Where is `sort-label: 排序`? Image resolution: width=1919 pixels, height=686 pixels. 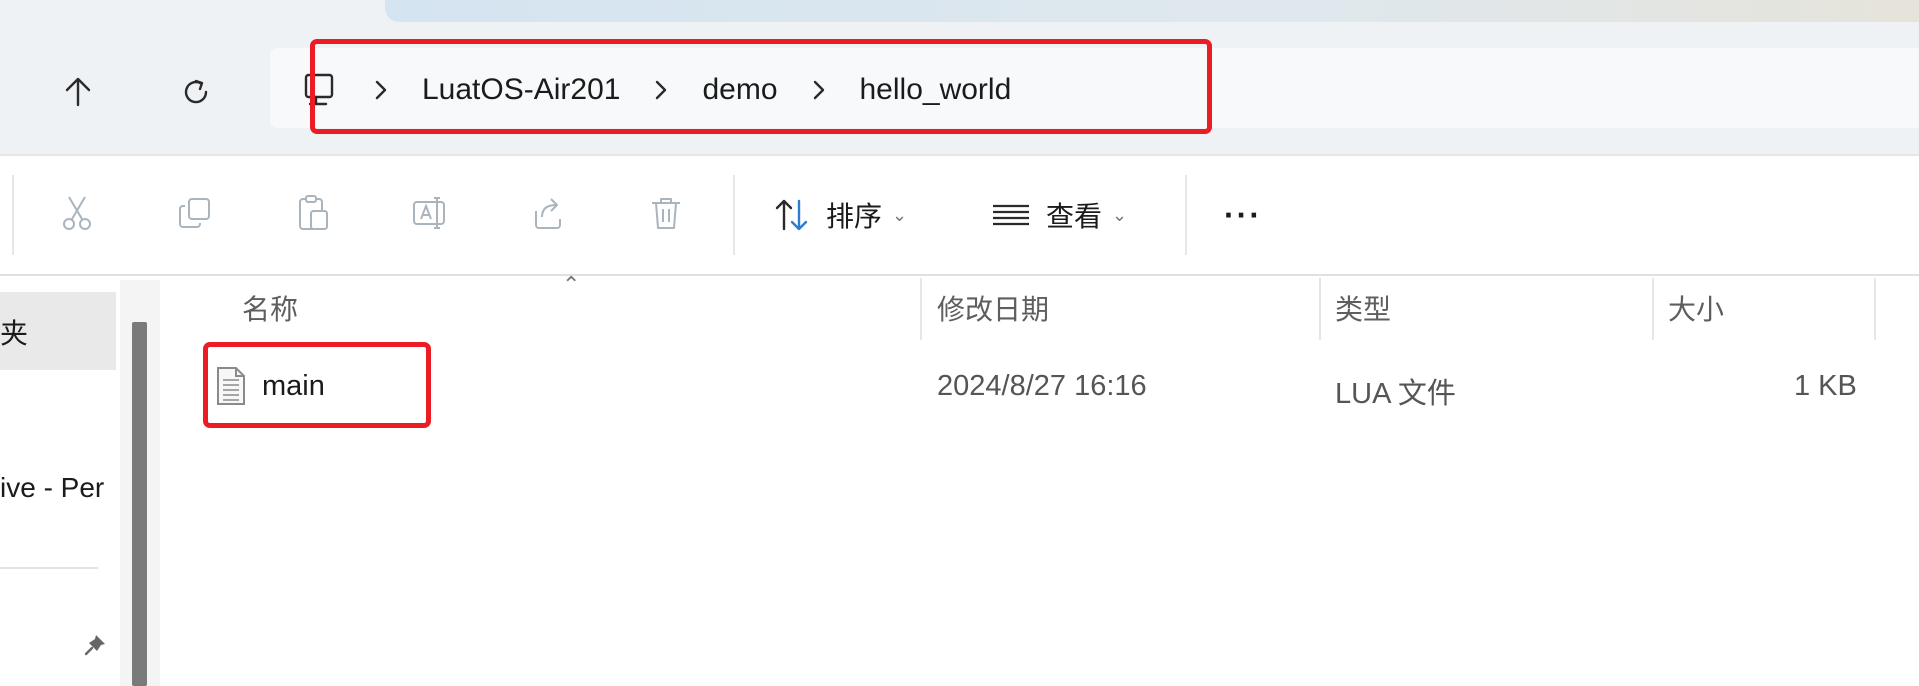
sort-label: 排序 is located at coordinates (854, 216).